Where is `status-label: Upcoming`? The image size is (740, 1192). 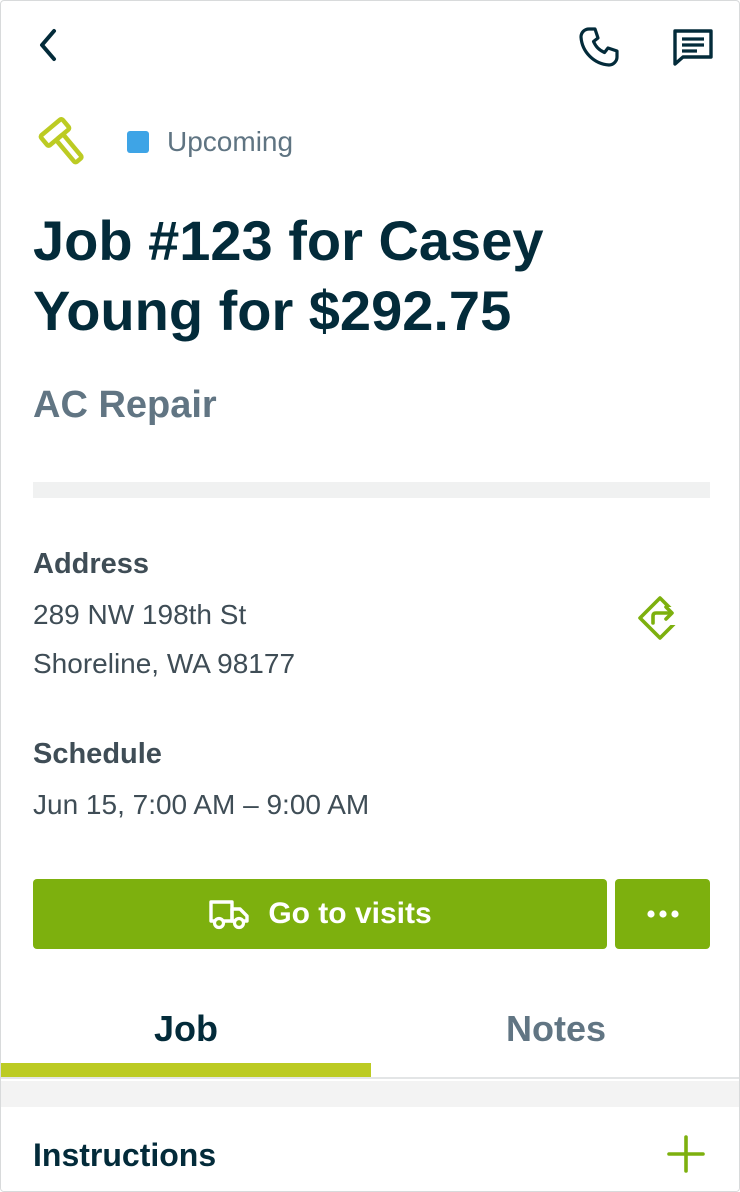
status-label: Upcoming is located at coordinates (230, 141).